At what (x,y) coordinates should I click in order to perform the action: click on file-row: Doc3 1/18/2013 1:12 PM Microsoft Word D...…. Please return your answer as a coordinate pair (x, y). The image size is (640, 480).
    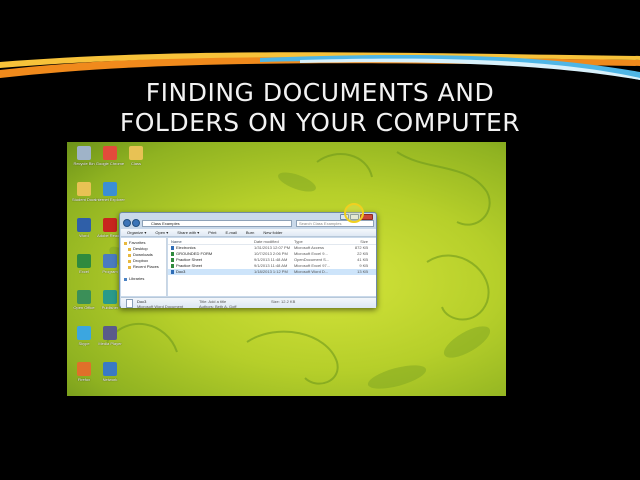
    Looking at the image, I should click on (272, 272).